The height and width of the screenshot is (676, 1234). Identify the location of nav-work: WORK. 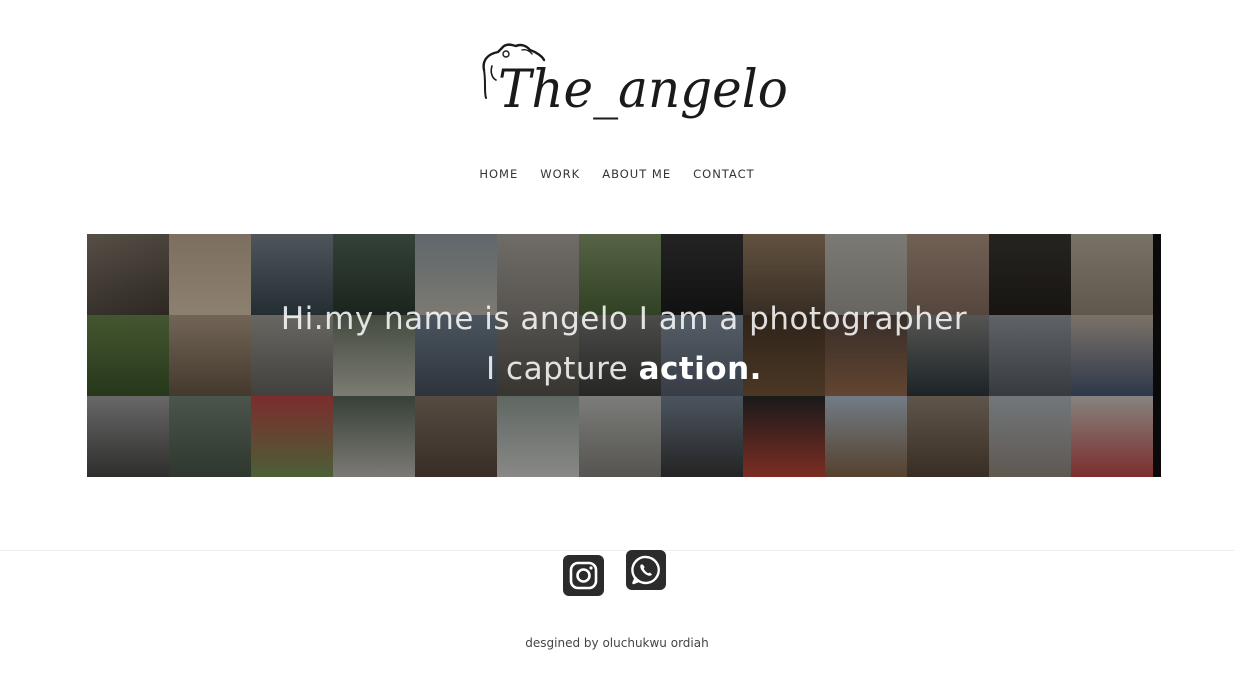
(560, 174).